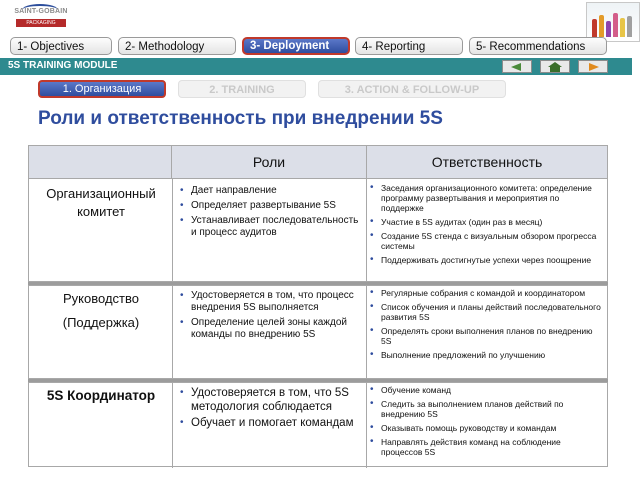 The width and height of the screenshot is (640, 480). I want to click on tab-reporting: 4- Reporting, so click(409, 46).